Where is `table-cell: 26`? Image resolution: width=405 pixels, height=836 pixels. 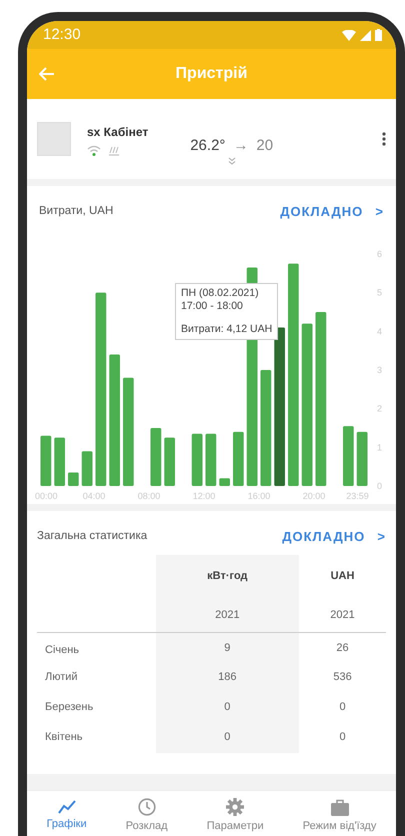 table-cell: 26 is located at coordinates (342, 648).